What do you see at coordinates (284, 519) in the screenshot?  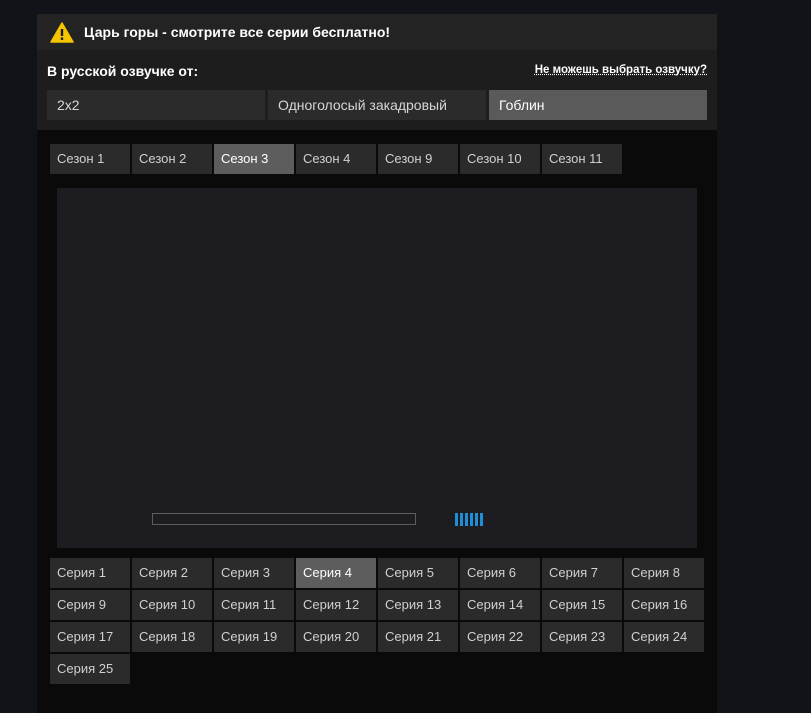 I see `loading-progress-bar` at bounding box center [284, 519].